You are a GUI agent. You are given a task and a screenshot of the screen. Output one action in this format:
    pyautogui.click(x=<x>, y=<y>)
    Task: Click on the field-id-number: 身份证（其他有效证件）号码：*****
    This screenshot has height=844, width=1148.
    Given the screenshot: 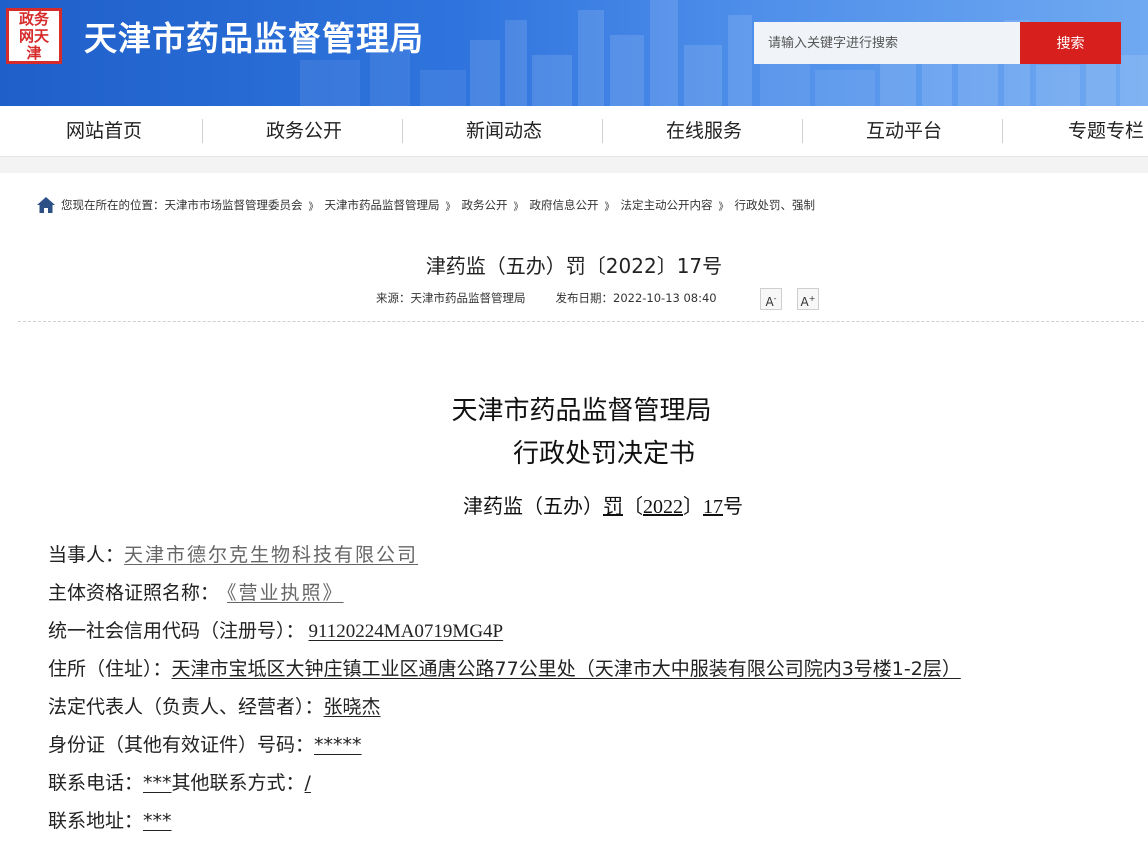 What is the action you would take?
    pyautogui.click(x=205, y=743)
    